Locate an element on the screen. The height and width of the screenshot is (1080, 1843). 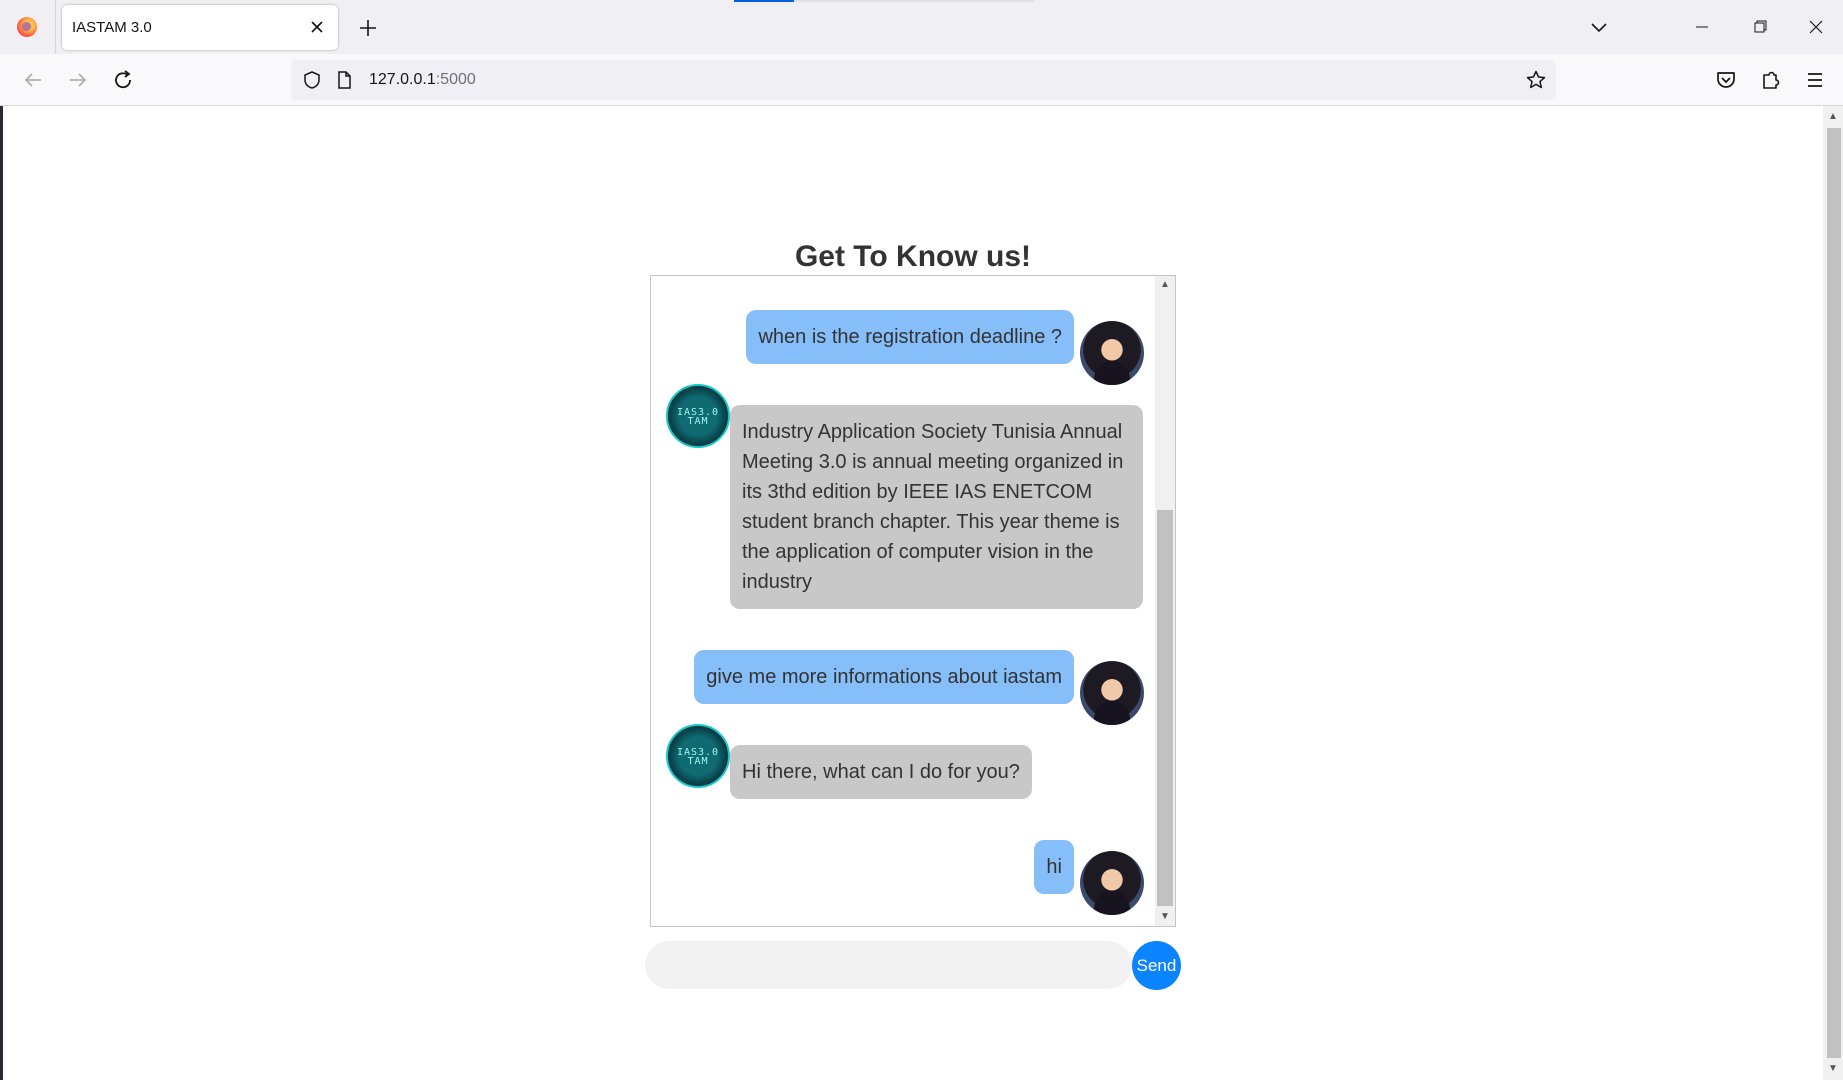
forward-icon is located at coordinates (78, 80).